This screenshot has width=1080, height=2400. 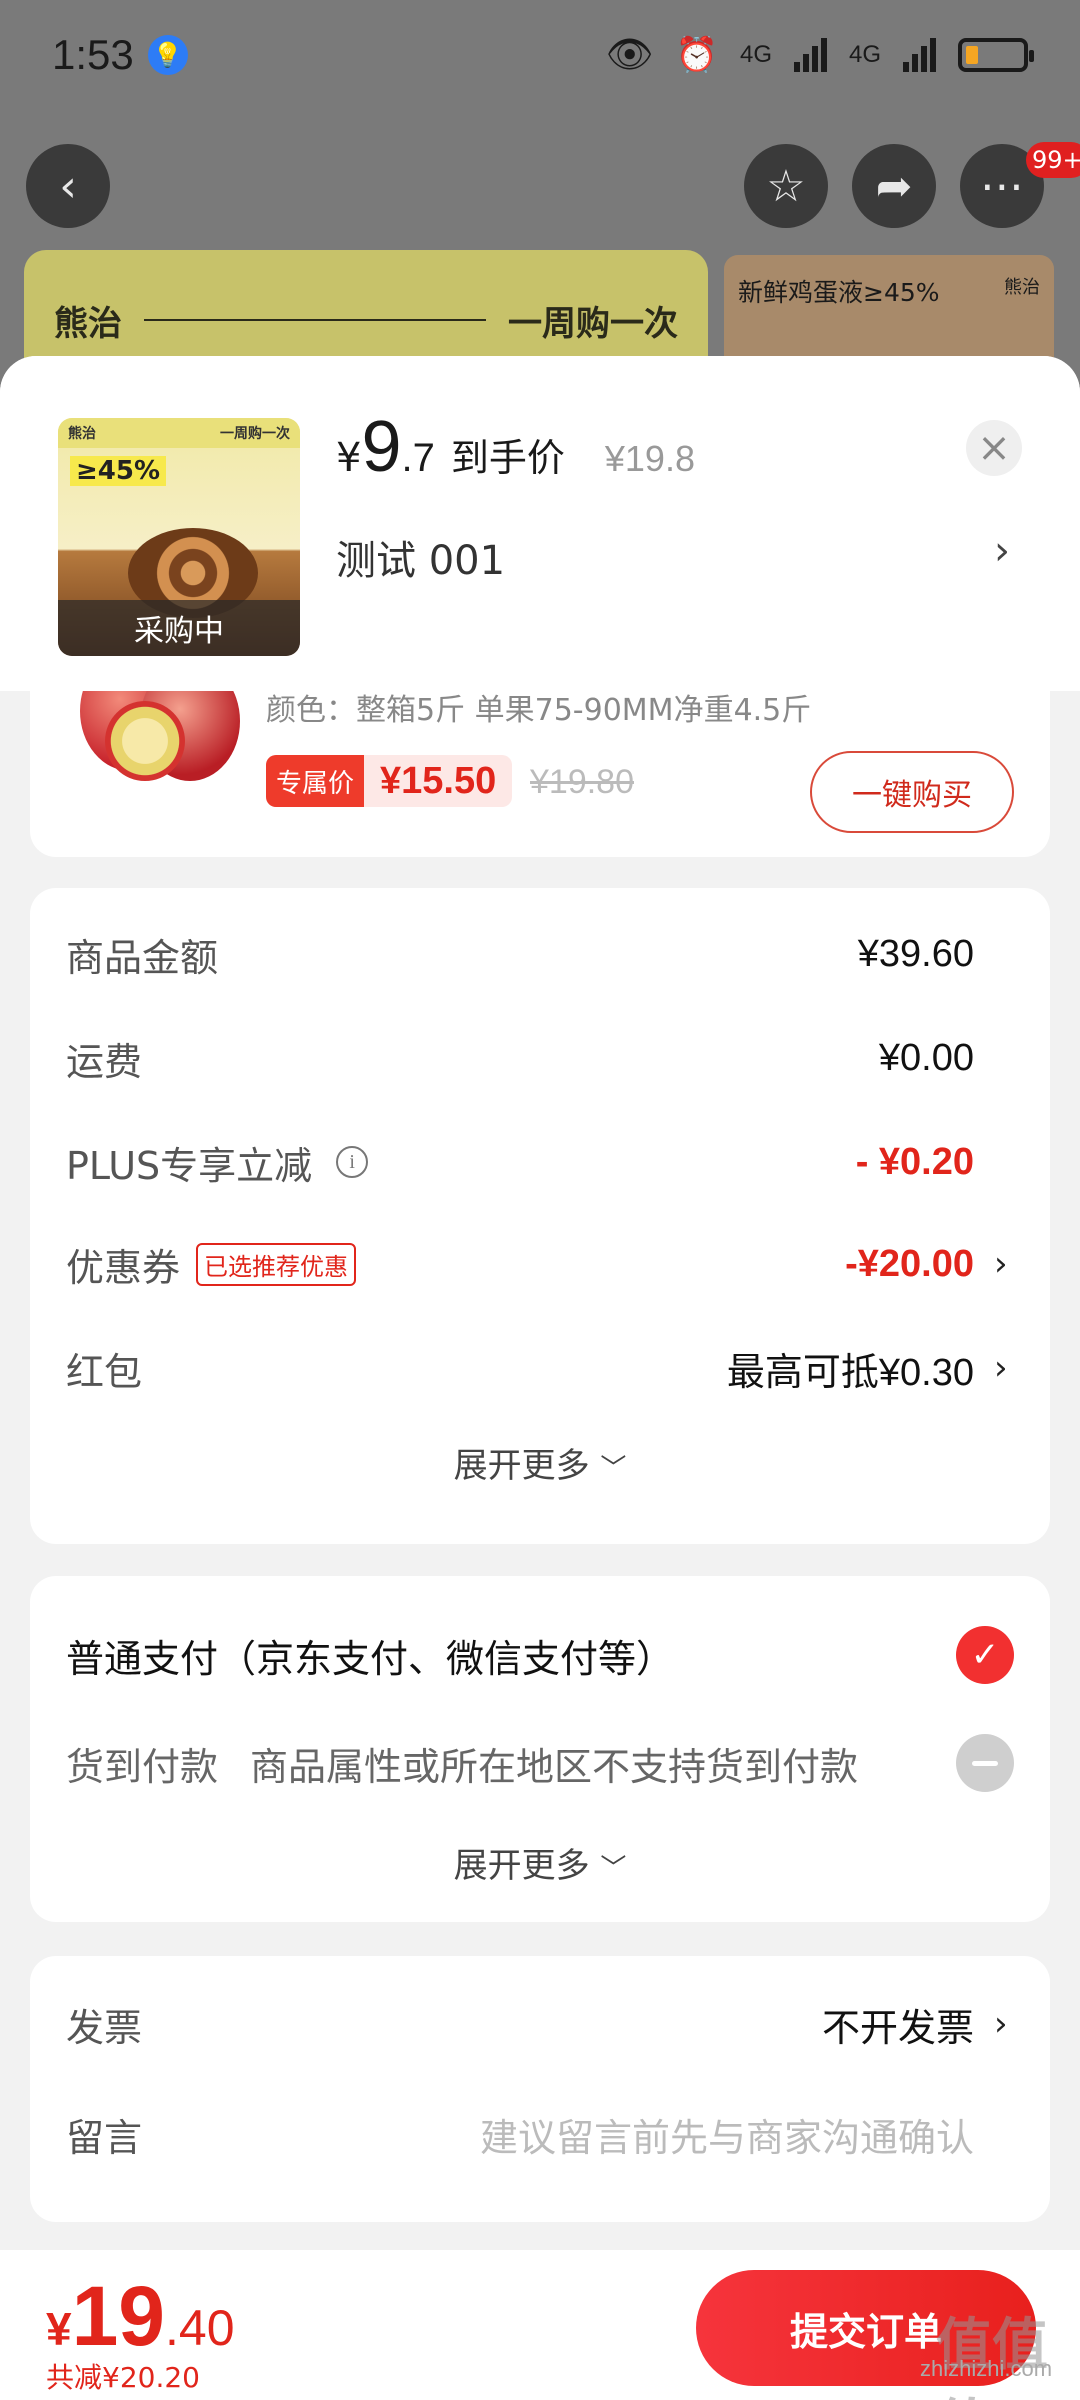 I want to click on close-icon: ×, so click(x=994, y=448).